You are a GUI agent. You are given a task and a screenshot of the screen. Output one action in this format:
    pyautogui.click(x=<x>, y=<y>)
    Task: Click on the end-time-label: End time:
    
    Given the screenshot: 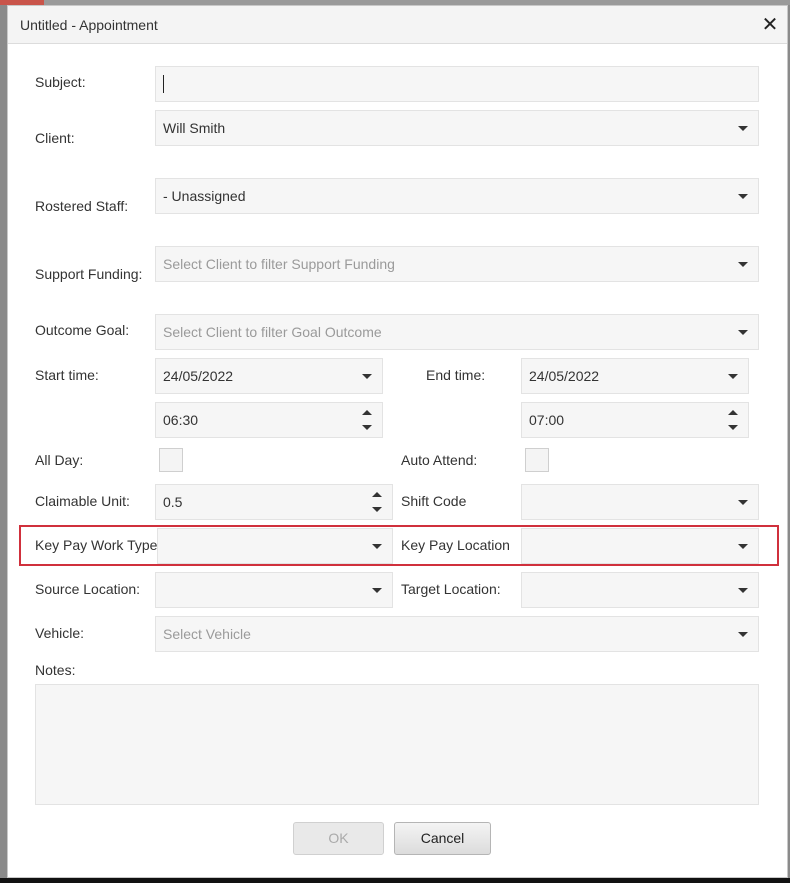 What is the action you would take?
    pyautogui.click(x=456, y=375)
    